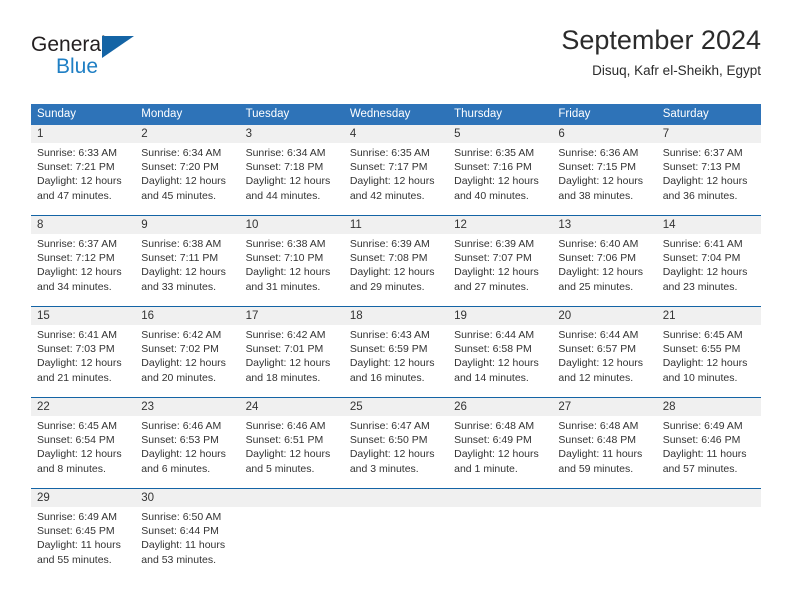  What do you see at coordinates (83, 316) in the screenshot?
I see `day-number: 15` at bounding box center [83, 316].